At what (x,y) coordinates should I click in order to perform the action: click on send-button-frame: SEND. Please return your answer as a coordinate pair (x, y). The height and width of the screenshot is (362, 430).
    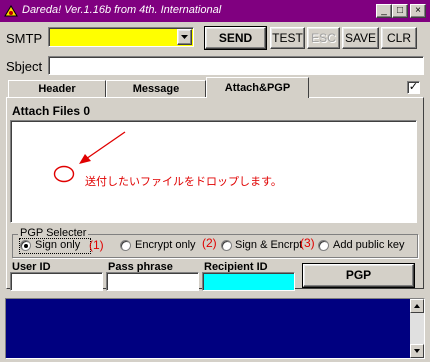
    Looking at the image, I should click on (235, 38).